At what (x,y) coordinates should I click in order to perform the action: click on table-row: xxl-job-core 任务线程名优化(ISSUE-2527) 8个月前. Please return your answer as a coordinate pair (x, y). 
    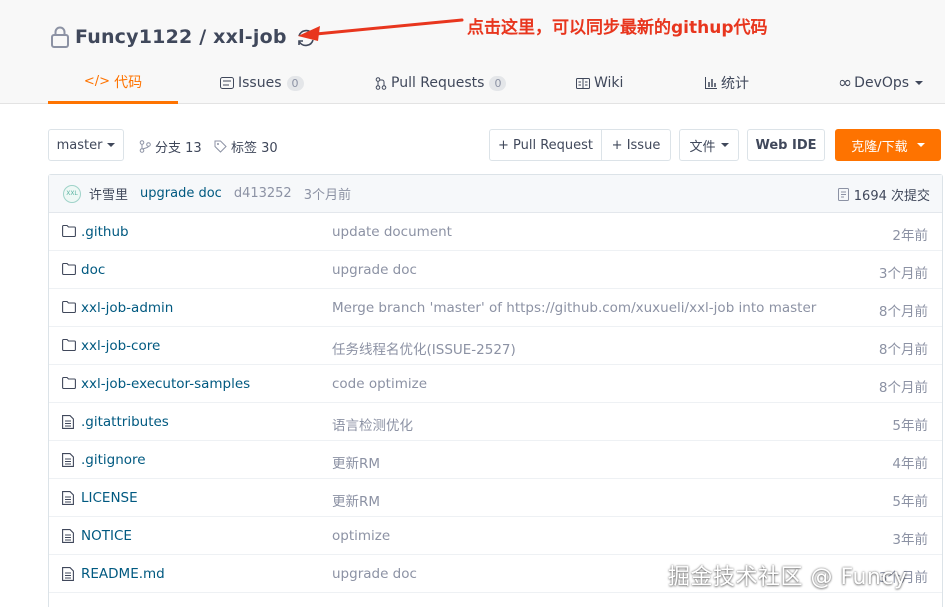
    Looking at the image, I should click on (495, 346).